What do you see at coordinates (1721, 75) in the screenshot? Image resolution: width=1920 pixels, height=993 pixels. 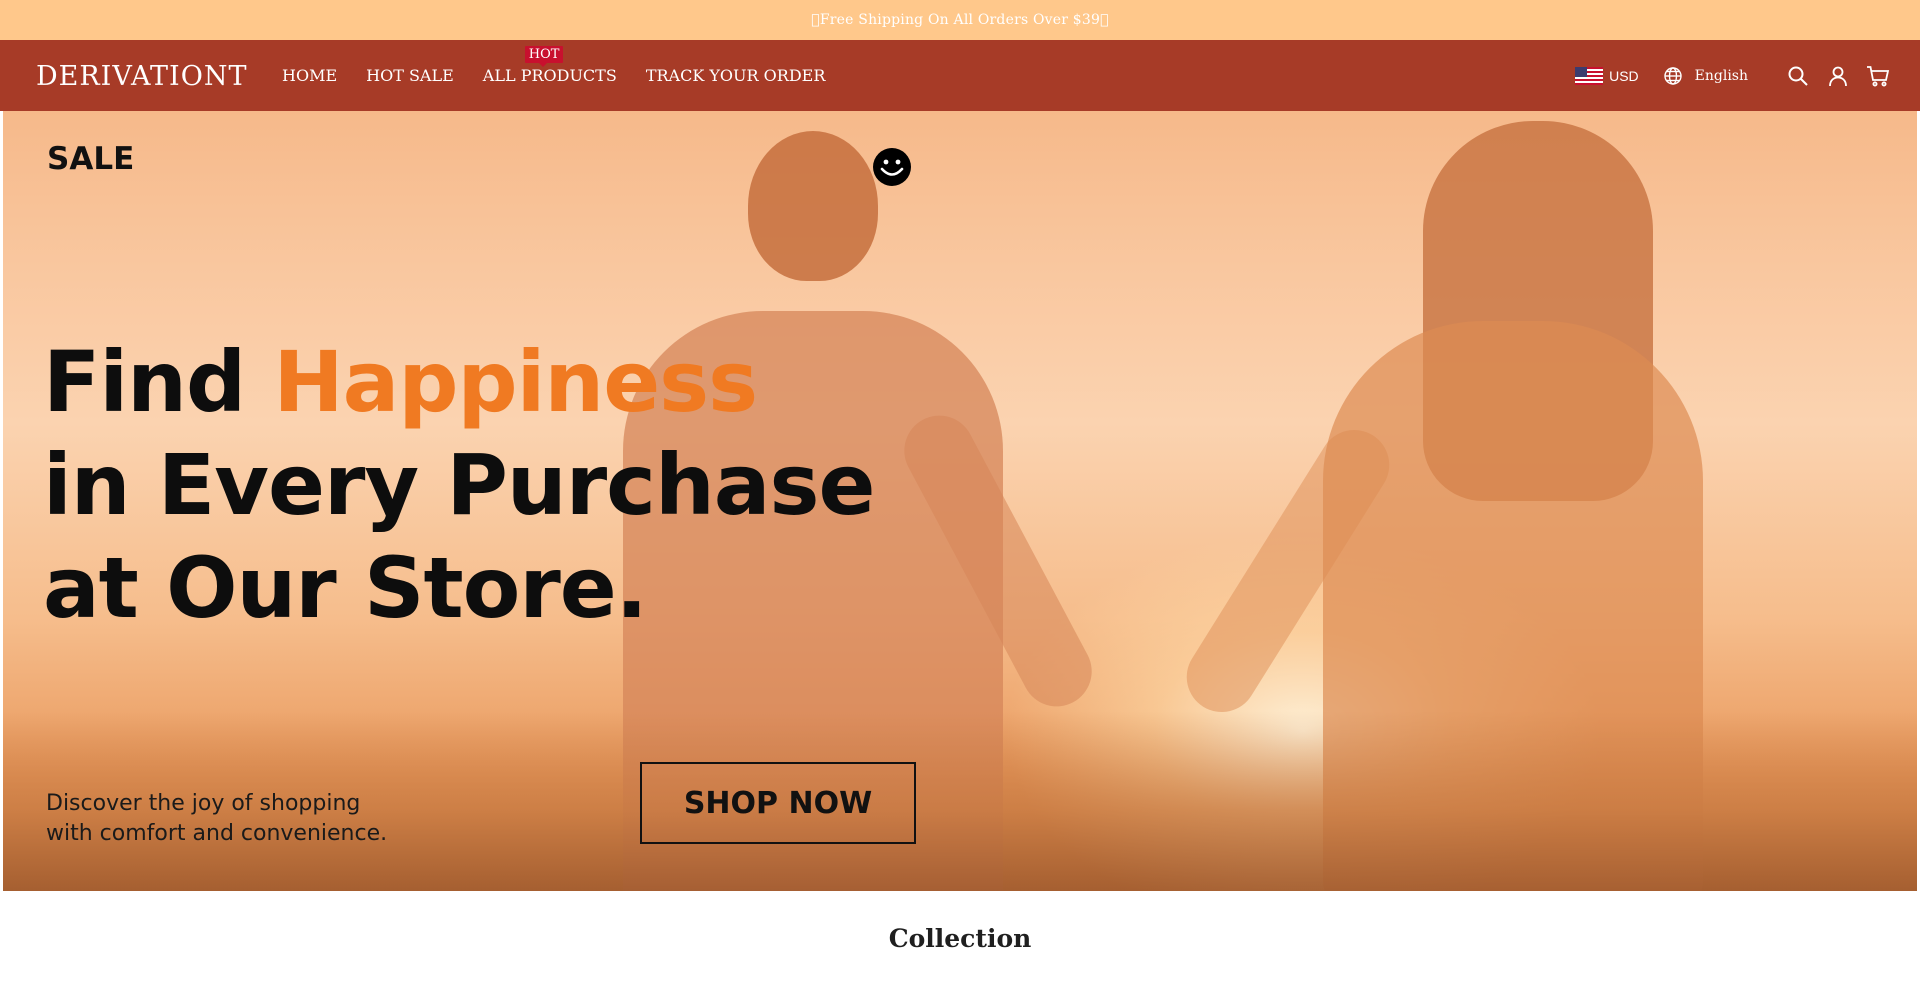 I see `language-label: English` at bounding box center [1721, 75].